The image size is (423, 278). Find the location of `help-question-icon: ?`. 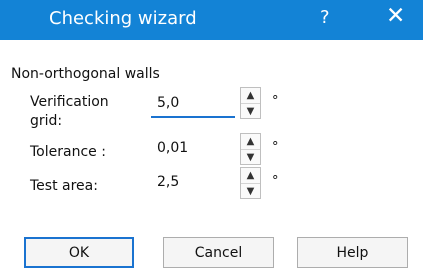

help-question-icon: ? is located at coordinates (325, 17).